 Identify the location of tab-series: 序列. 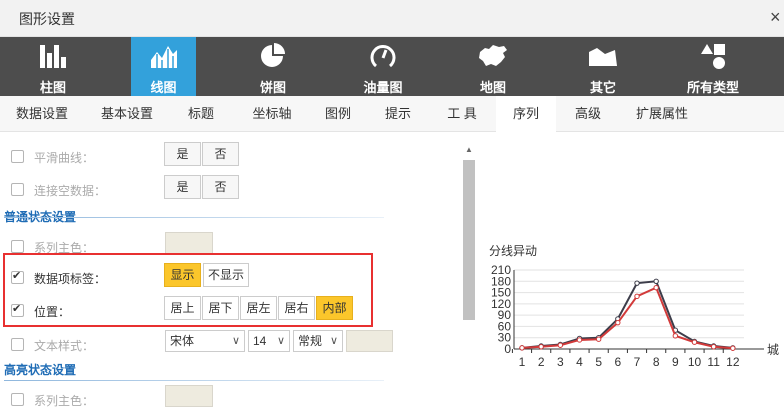
(526, 114).